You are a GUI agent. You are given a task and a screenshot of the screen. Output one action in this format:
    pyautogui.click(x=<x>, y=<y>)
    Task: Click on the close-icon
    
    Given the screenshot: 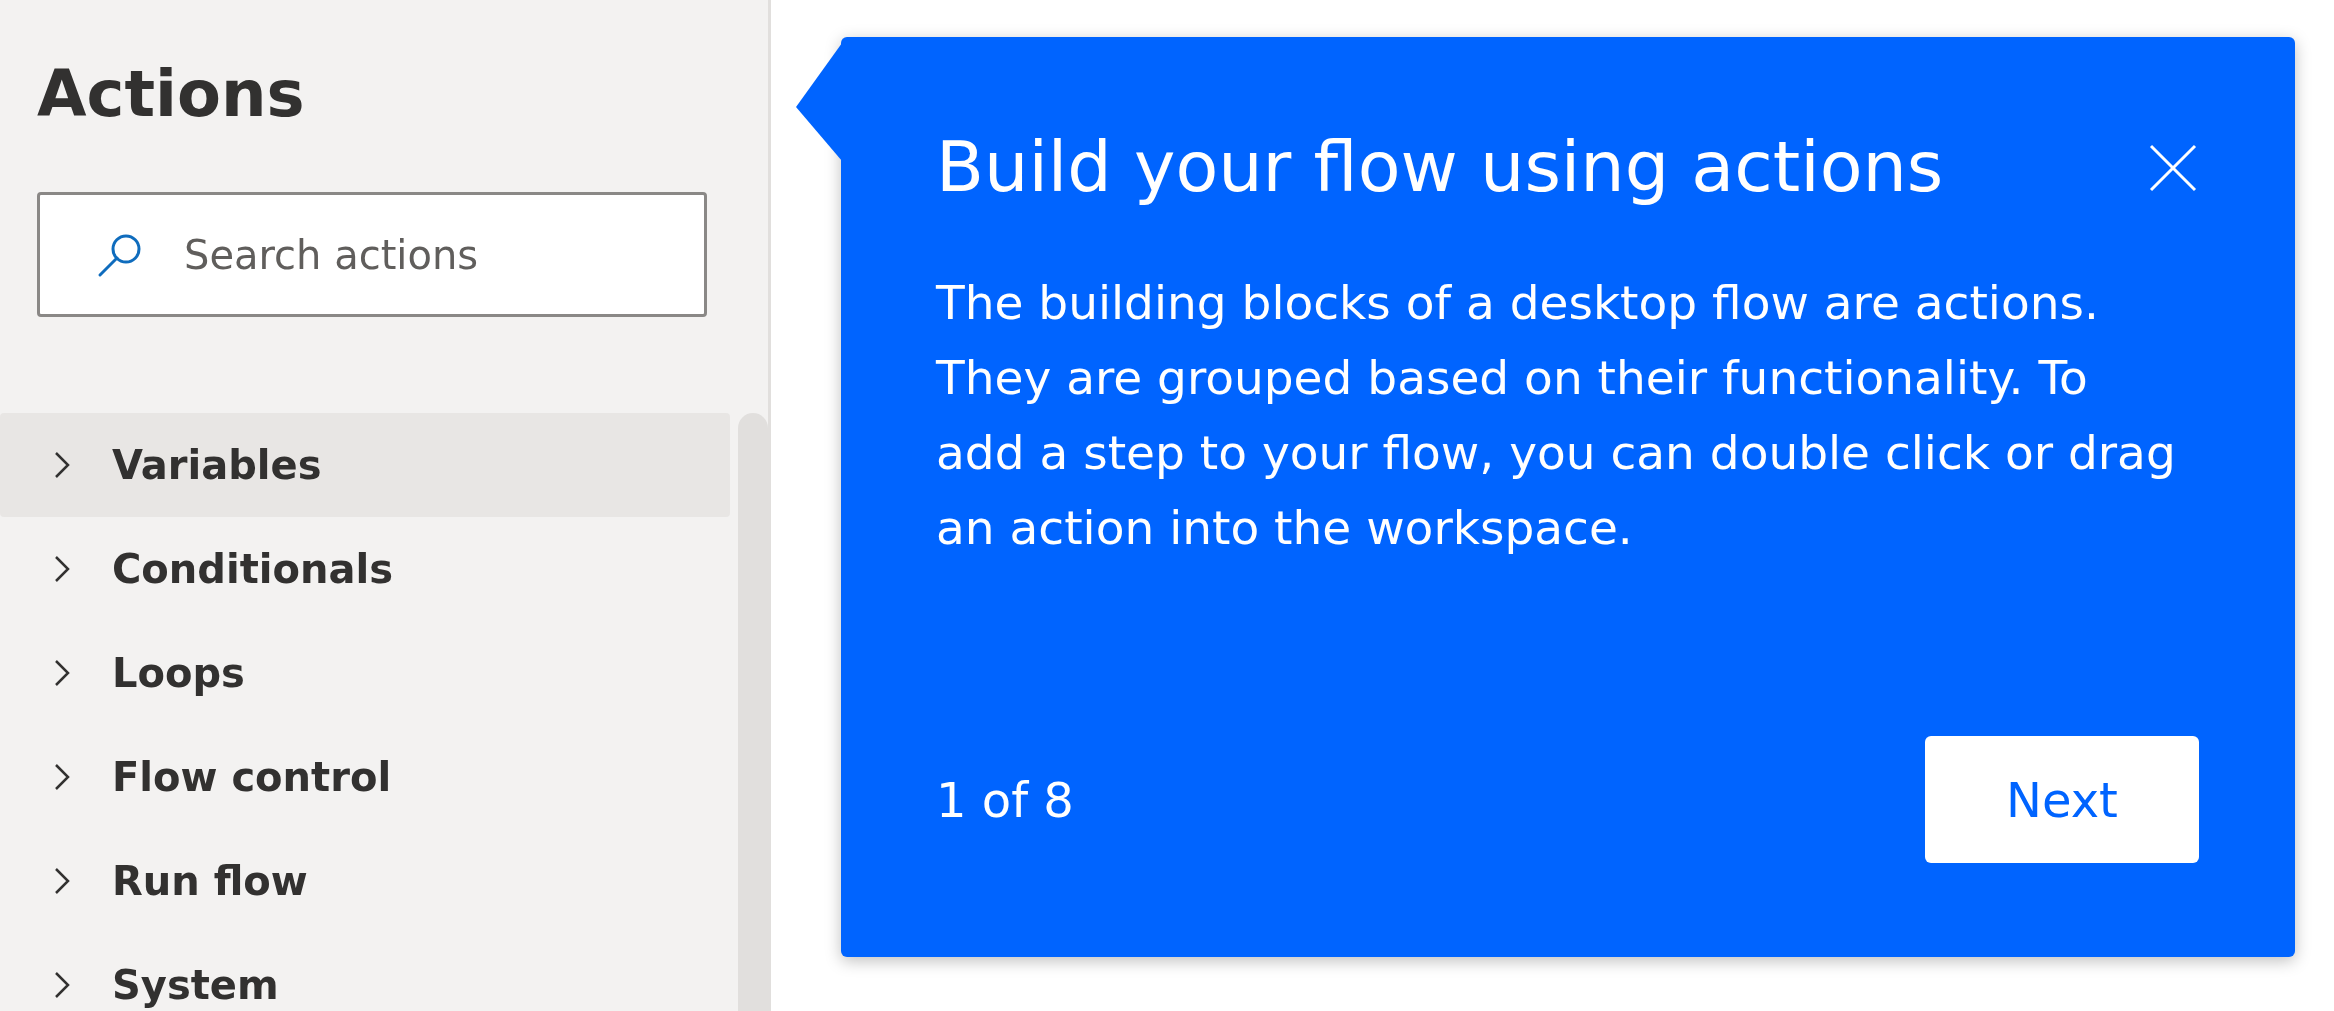 What is the action you would take?
    pyautogui.click(x=2173, y=168)
    